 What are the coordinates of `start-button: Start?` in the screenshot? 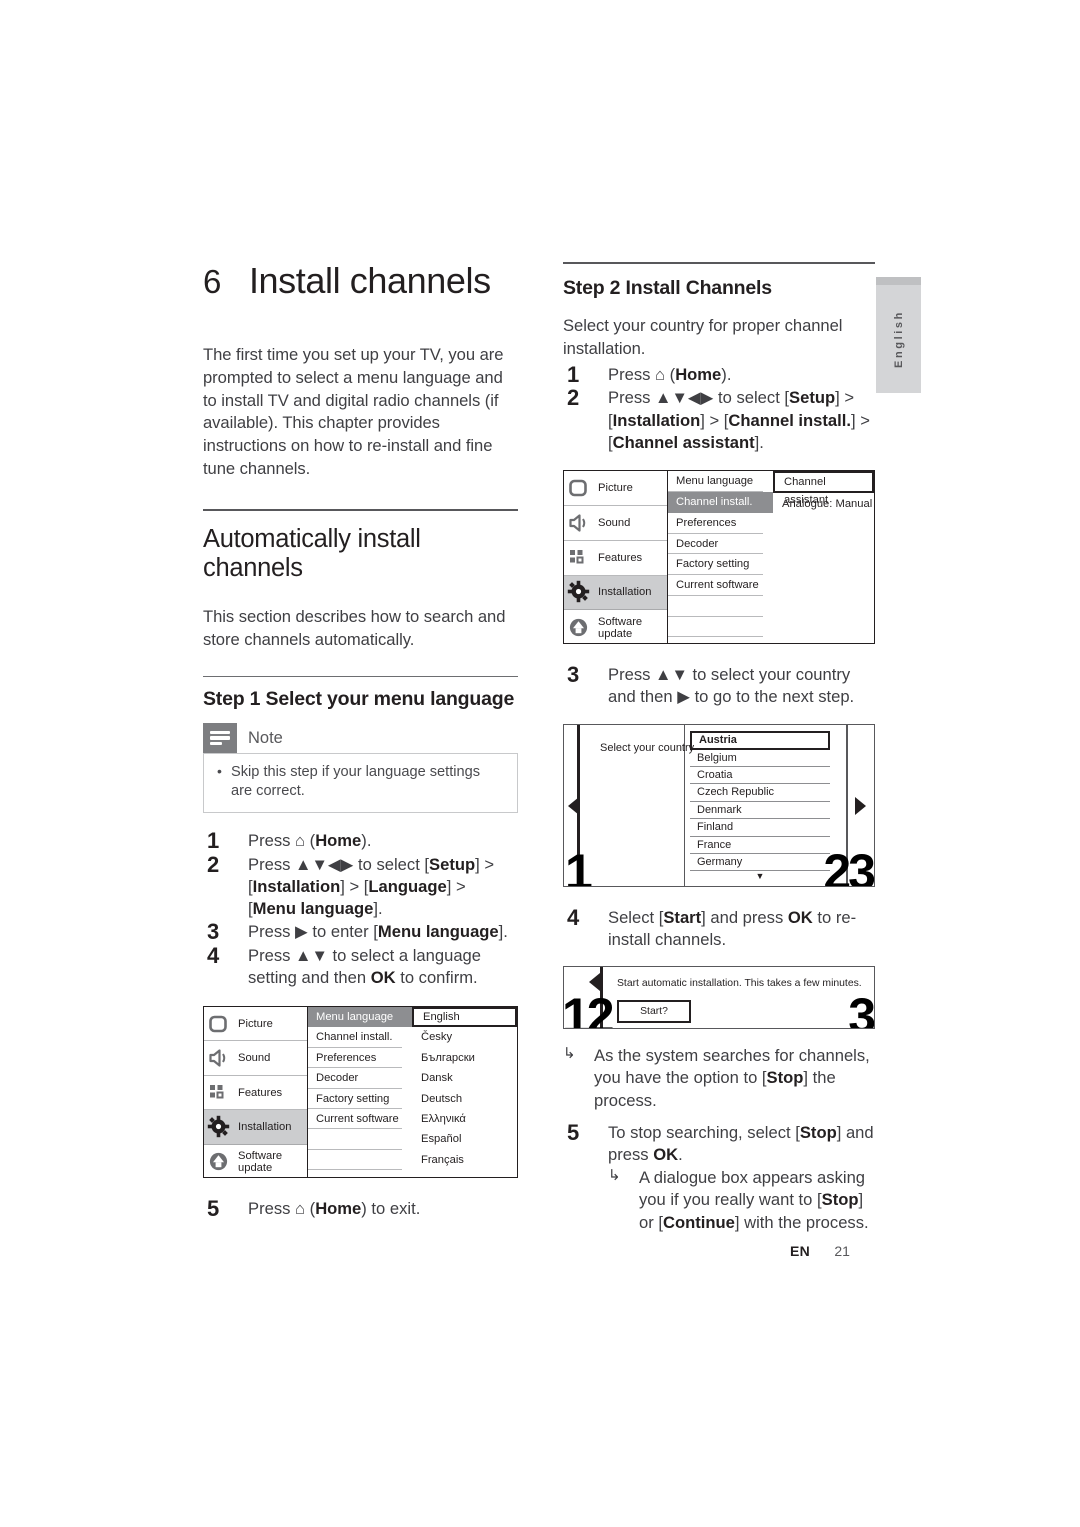 It's located at (654, 1012).